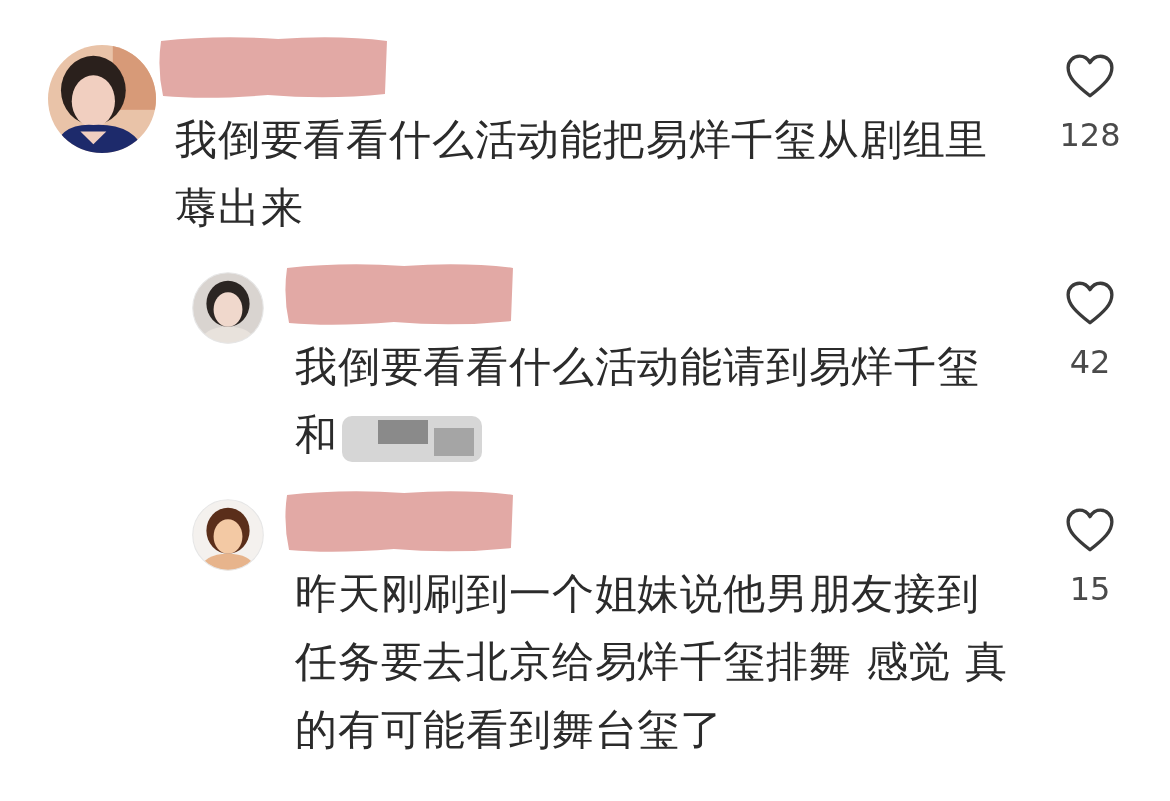 This screenshot has height=801, width=1170. What do you see at coordinates (1090, 362) in the screenshot?
I see `like-count: 42` at bounding box center [1090, 362].